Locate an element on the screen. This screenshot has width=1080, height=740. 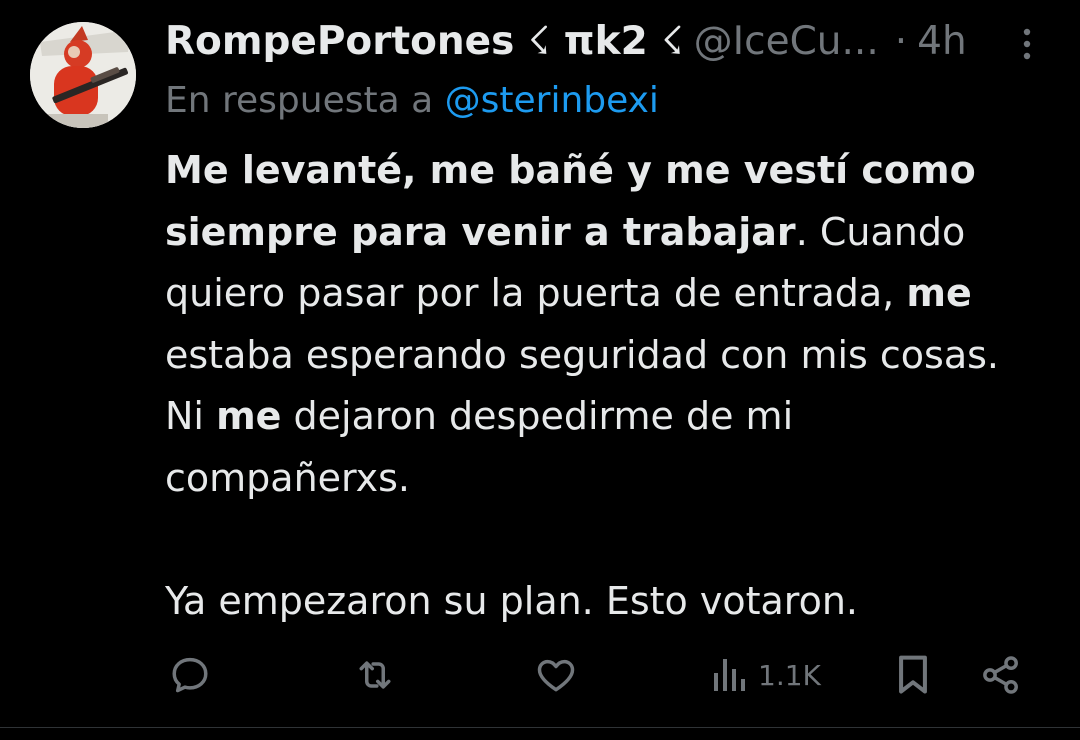
tweet-header: RompePortones ☇ πk2 ☇ @IceCu... · 4h is located at coordinates (580, 42).